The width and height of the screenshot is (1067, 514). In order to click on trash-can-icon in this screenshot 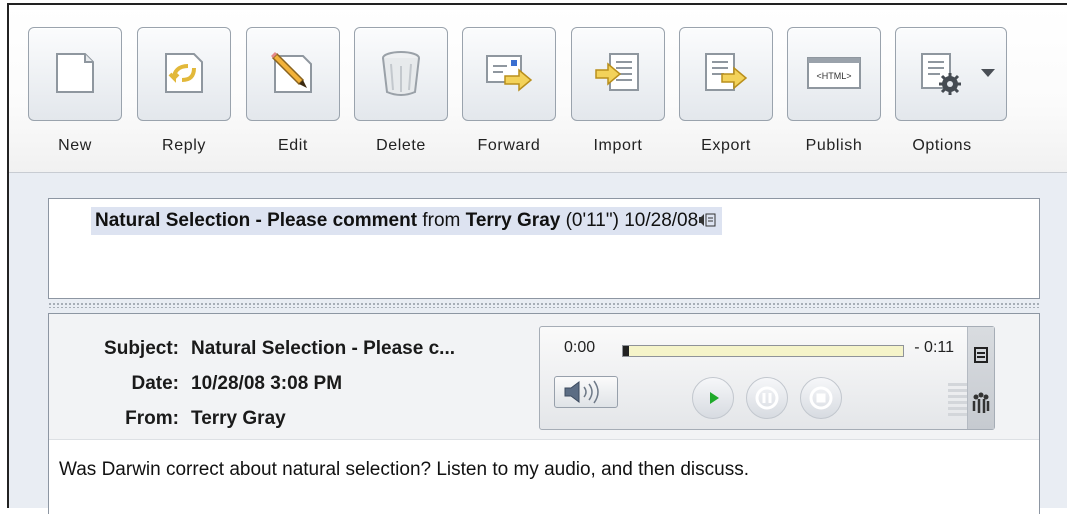, I will do `click(401, 73)`.